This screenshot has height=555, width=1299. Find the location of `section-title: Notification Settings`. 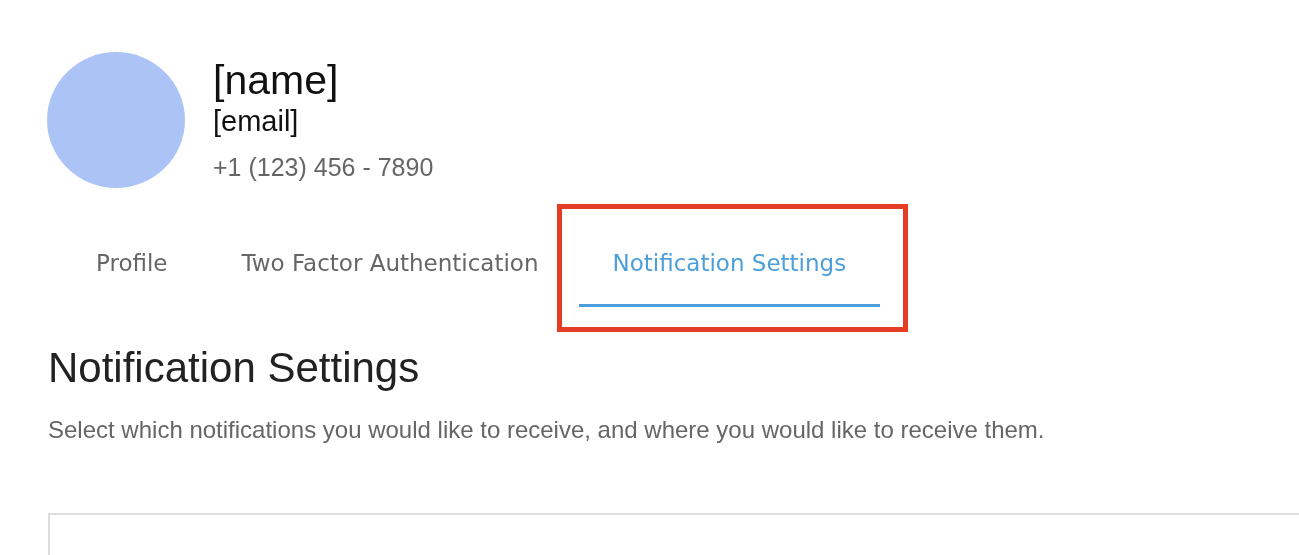

section-title: Notification Settings is located at coordinates (234, 368).